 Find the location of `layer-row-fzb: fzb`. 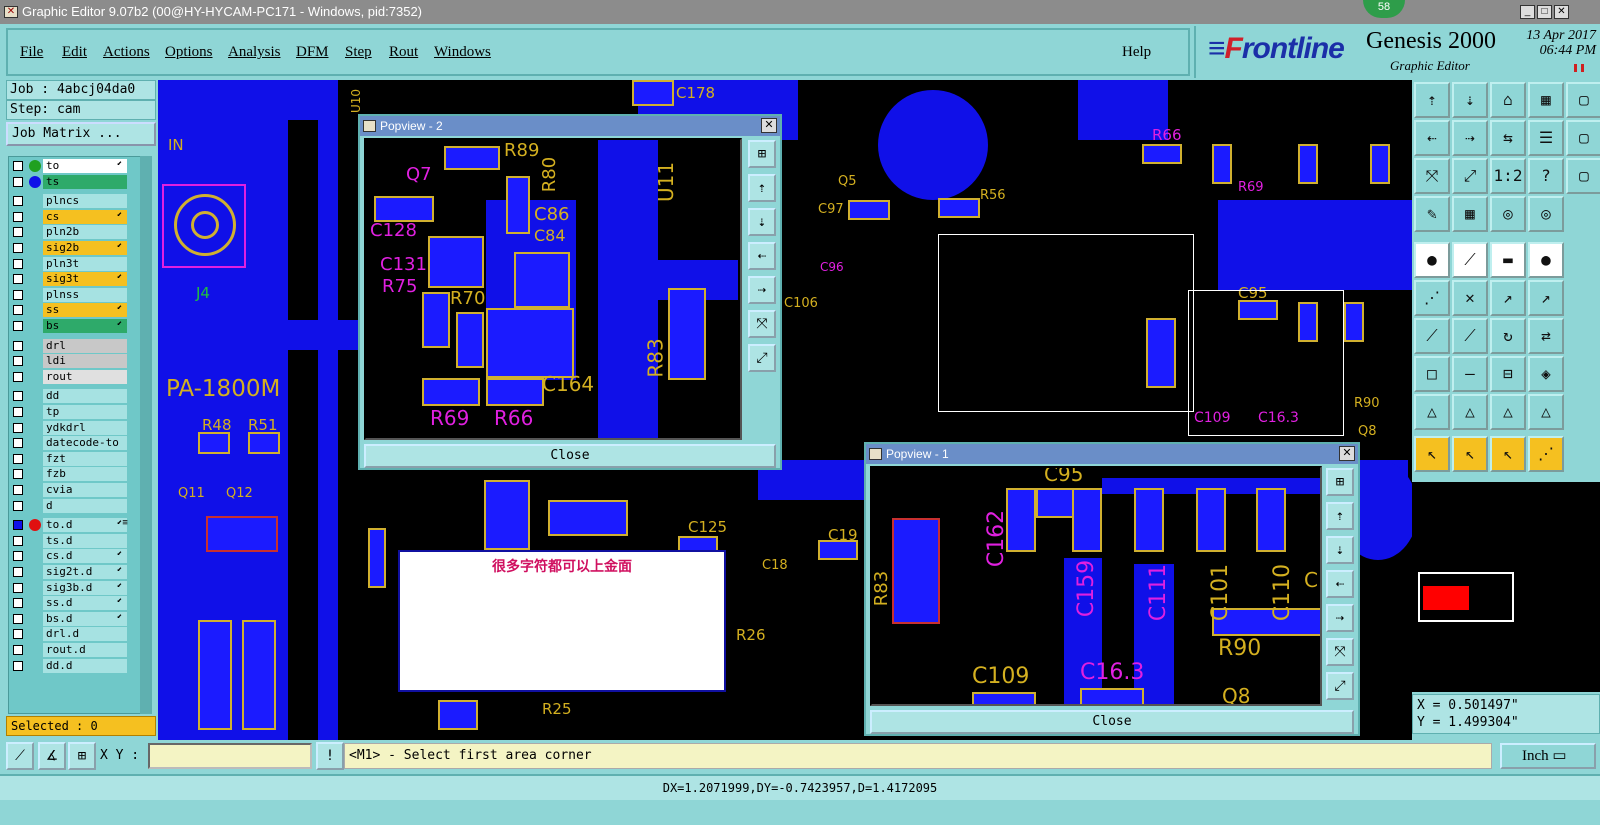

layer-row-fzb: fzb is located at coordinates (79, 474).